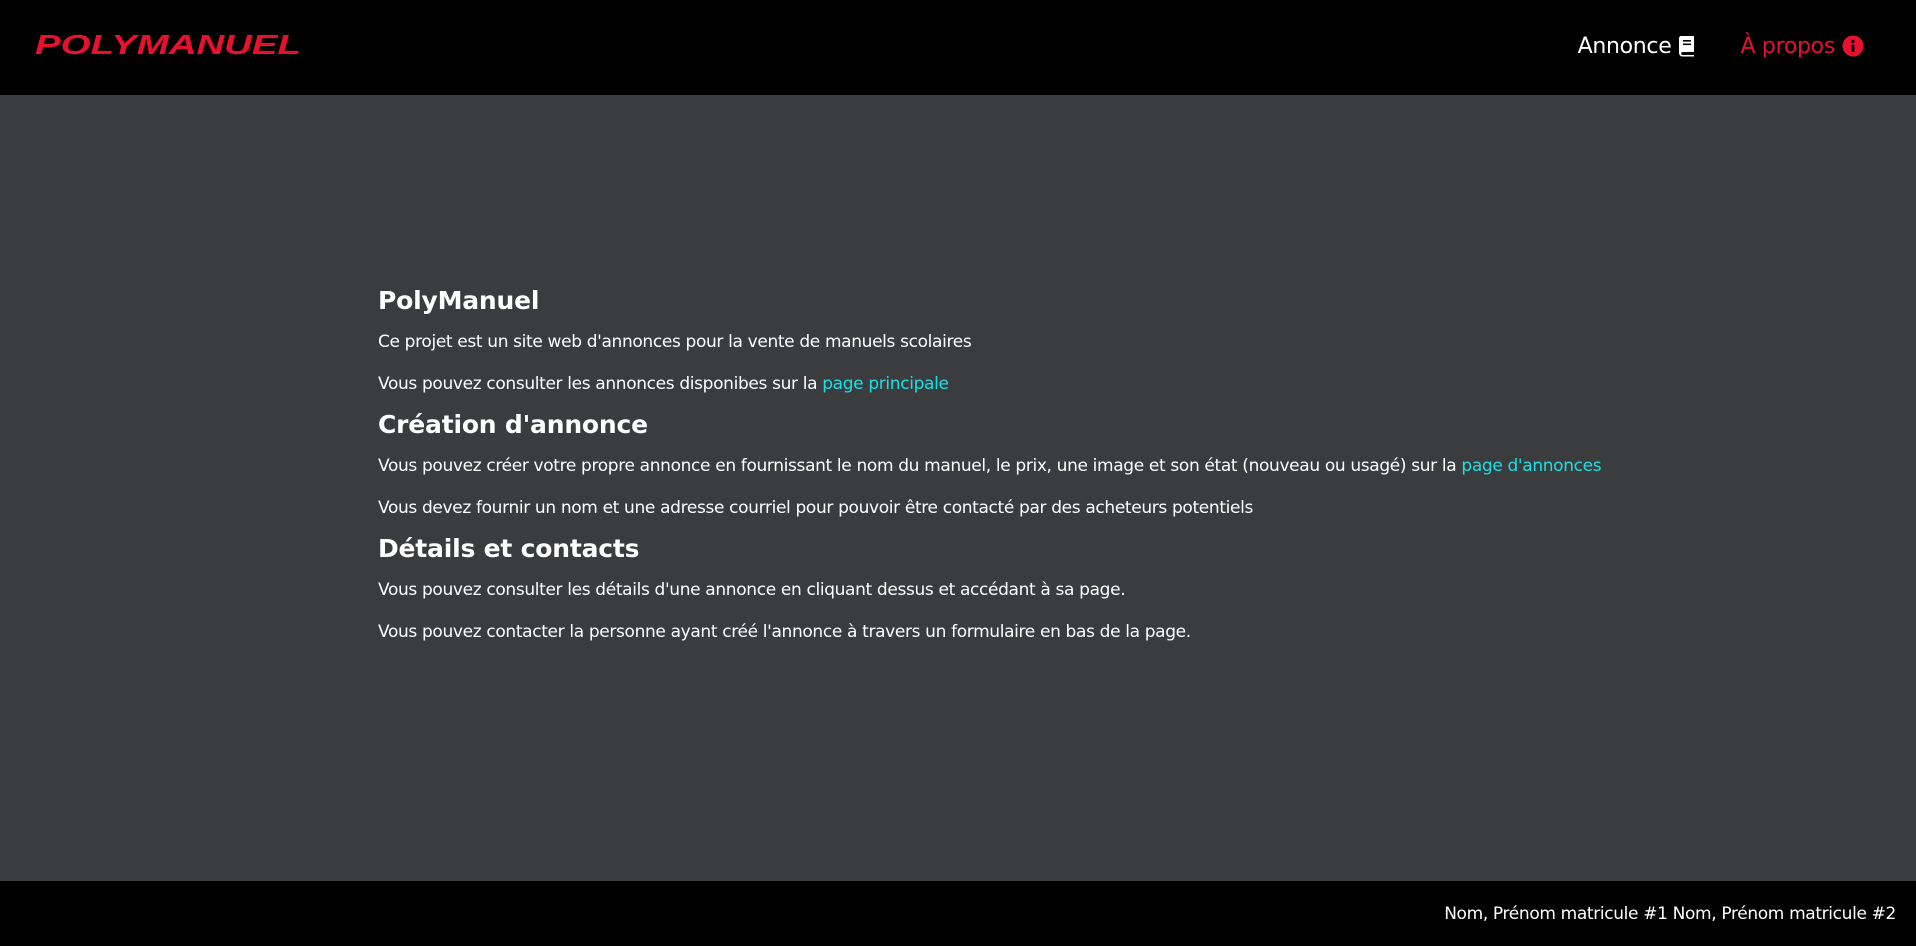 Image resolution: width=1916 pixels, height=946 pixels. Describe the element at coordinates (1687, 46) in the screenshot. I see `book-icon` at that location.